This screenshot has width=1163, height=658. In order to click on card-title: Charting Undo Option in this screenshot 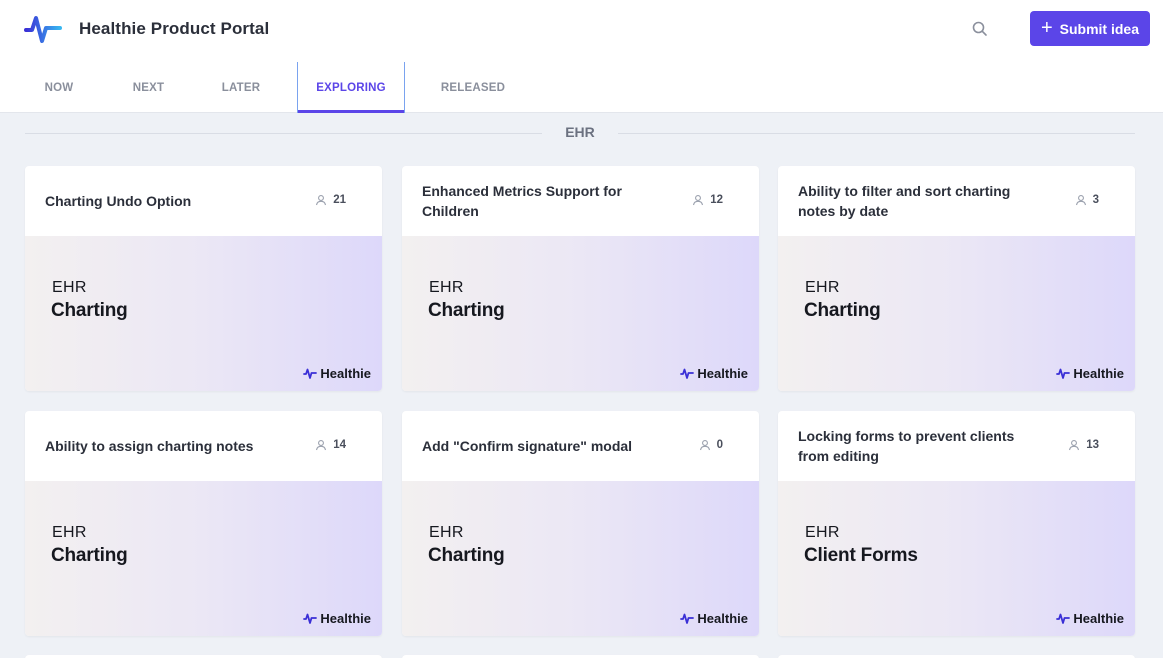, I will do `click(118, 201)`.